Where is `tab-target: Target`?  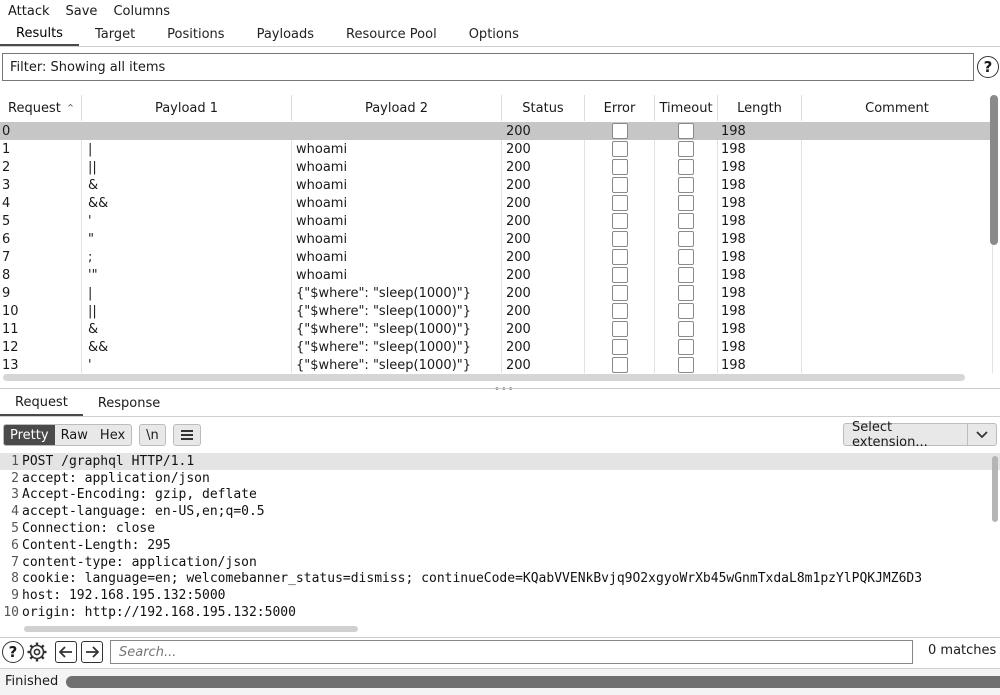
tab-target: Target is located at coordinates (115, 34).